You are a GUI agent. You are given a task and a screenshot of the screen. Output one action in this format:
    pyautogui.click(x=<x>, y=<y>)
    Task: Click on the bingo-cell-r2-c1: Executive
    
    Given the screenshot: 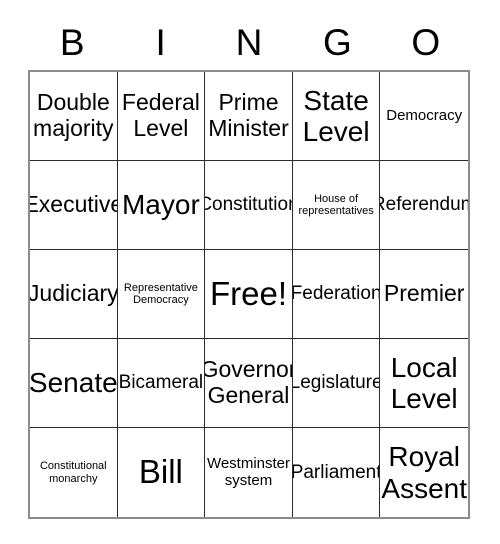 What is the action you would take?
    pyautogui.click(x=74, y=205)
    